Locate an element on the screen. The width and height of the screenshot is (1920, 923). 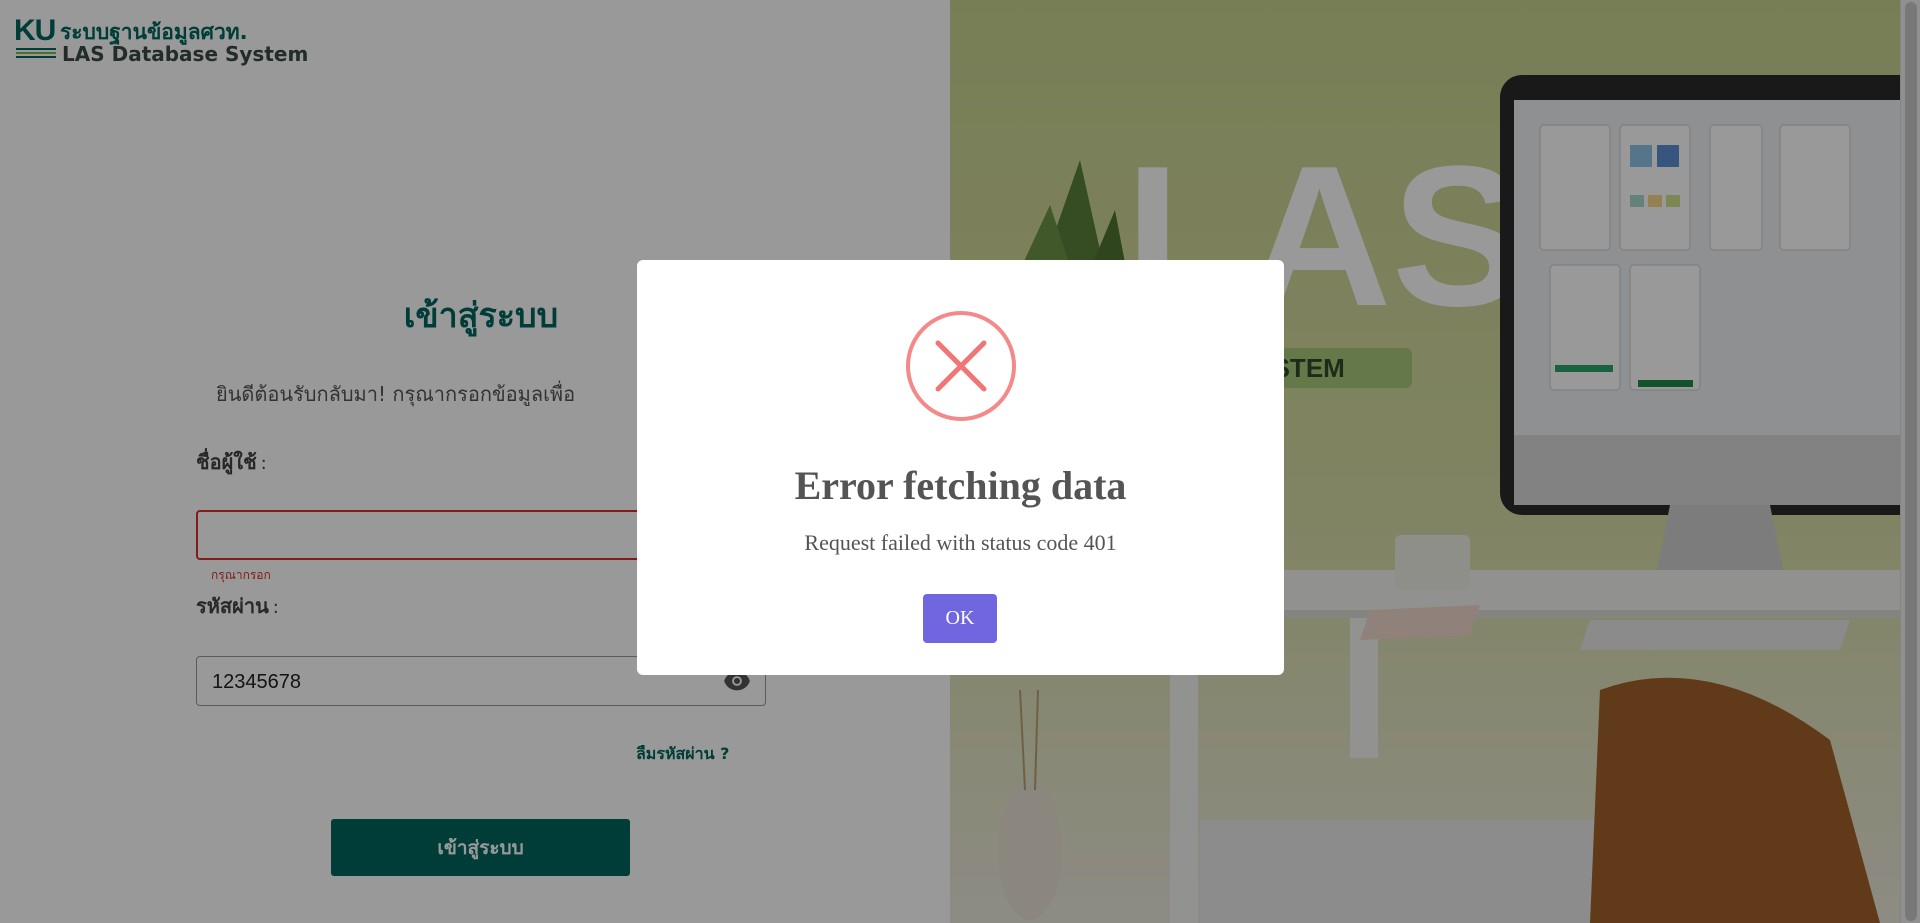
dialog-title: Error fetching data is located at coordinates (960, 485).